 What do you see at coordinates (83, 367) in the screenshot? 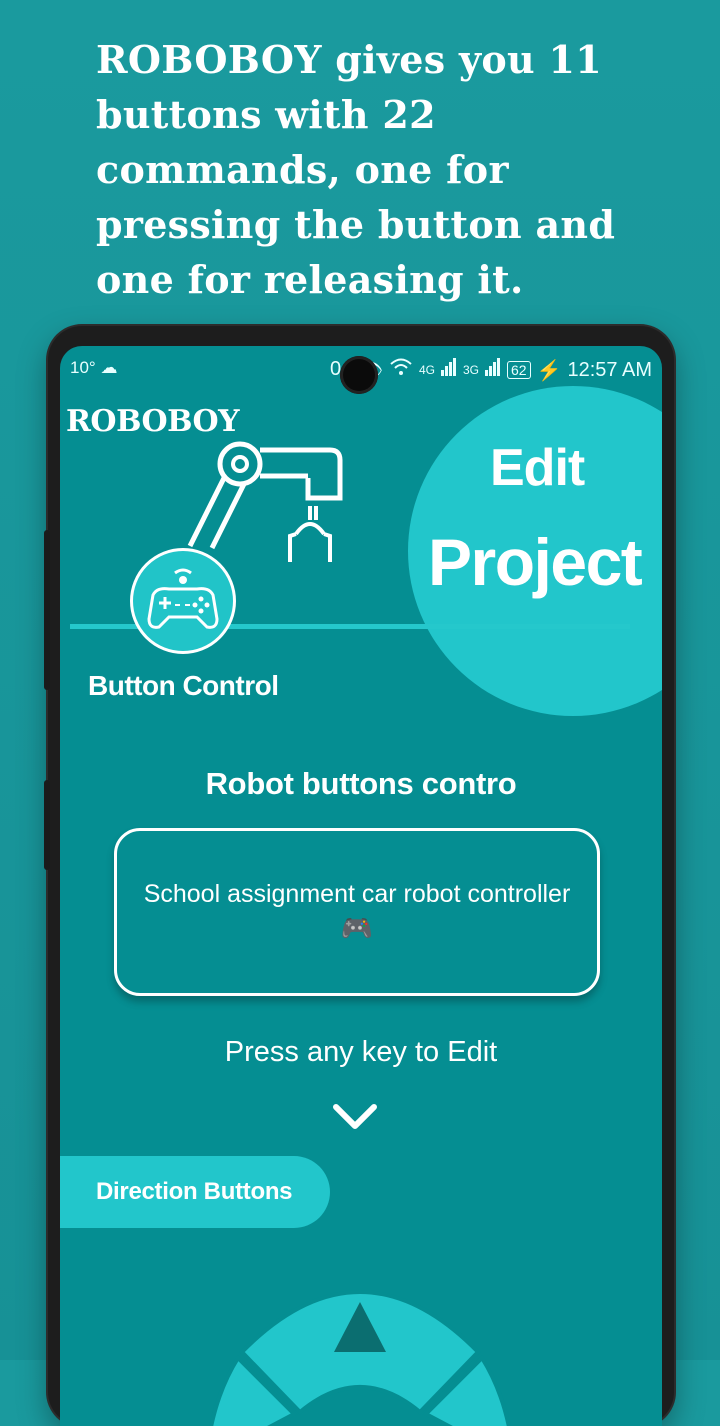
I see `temperature-label: 10°` at bounding box center [83, 367].